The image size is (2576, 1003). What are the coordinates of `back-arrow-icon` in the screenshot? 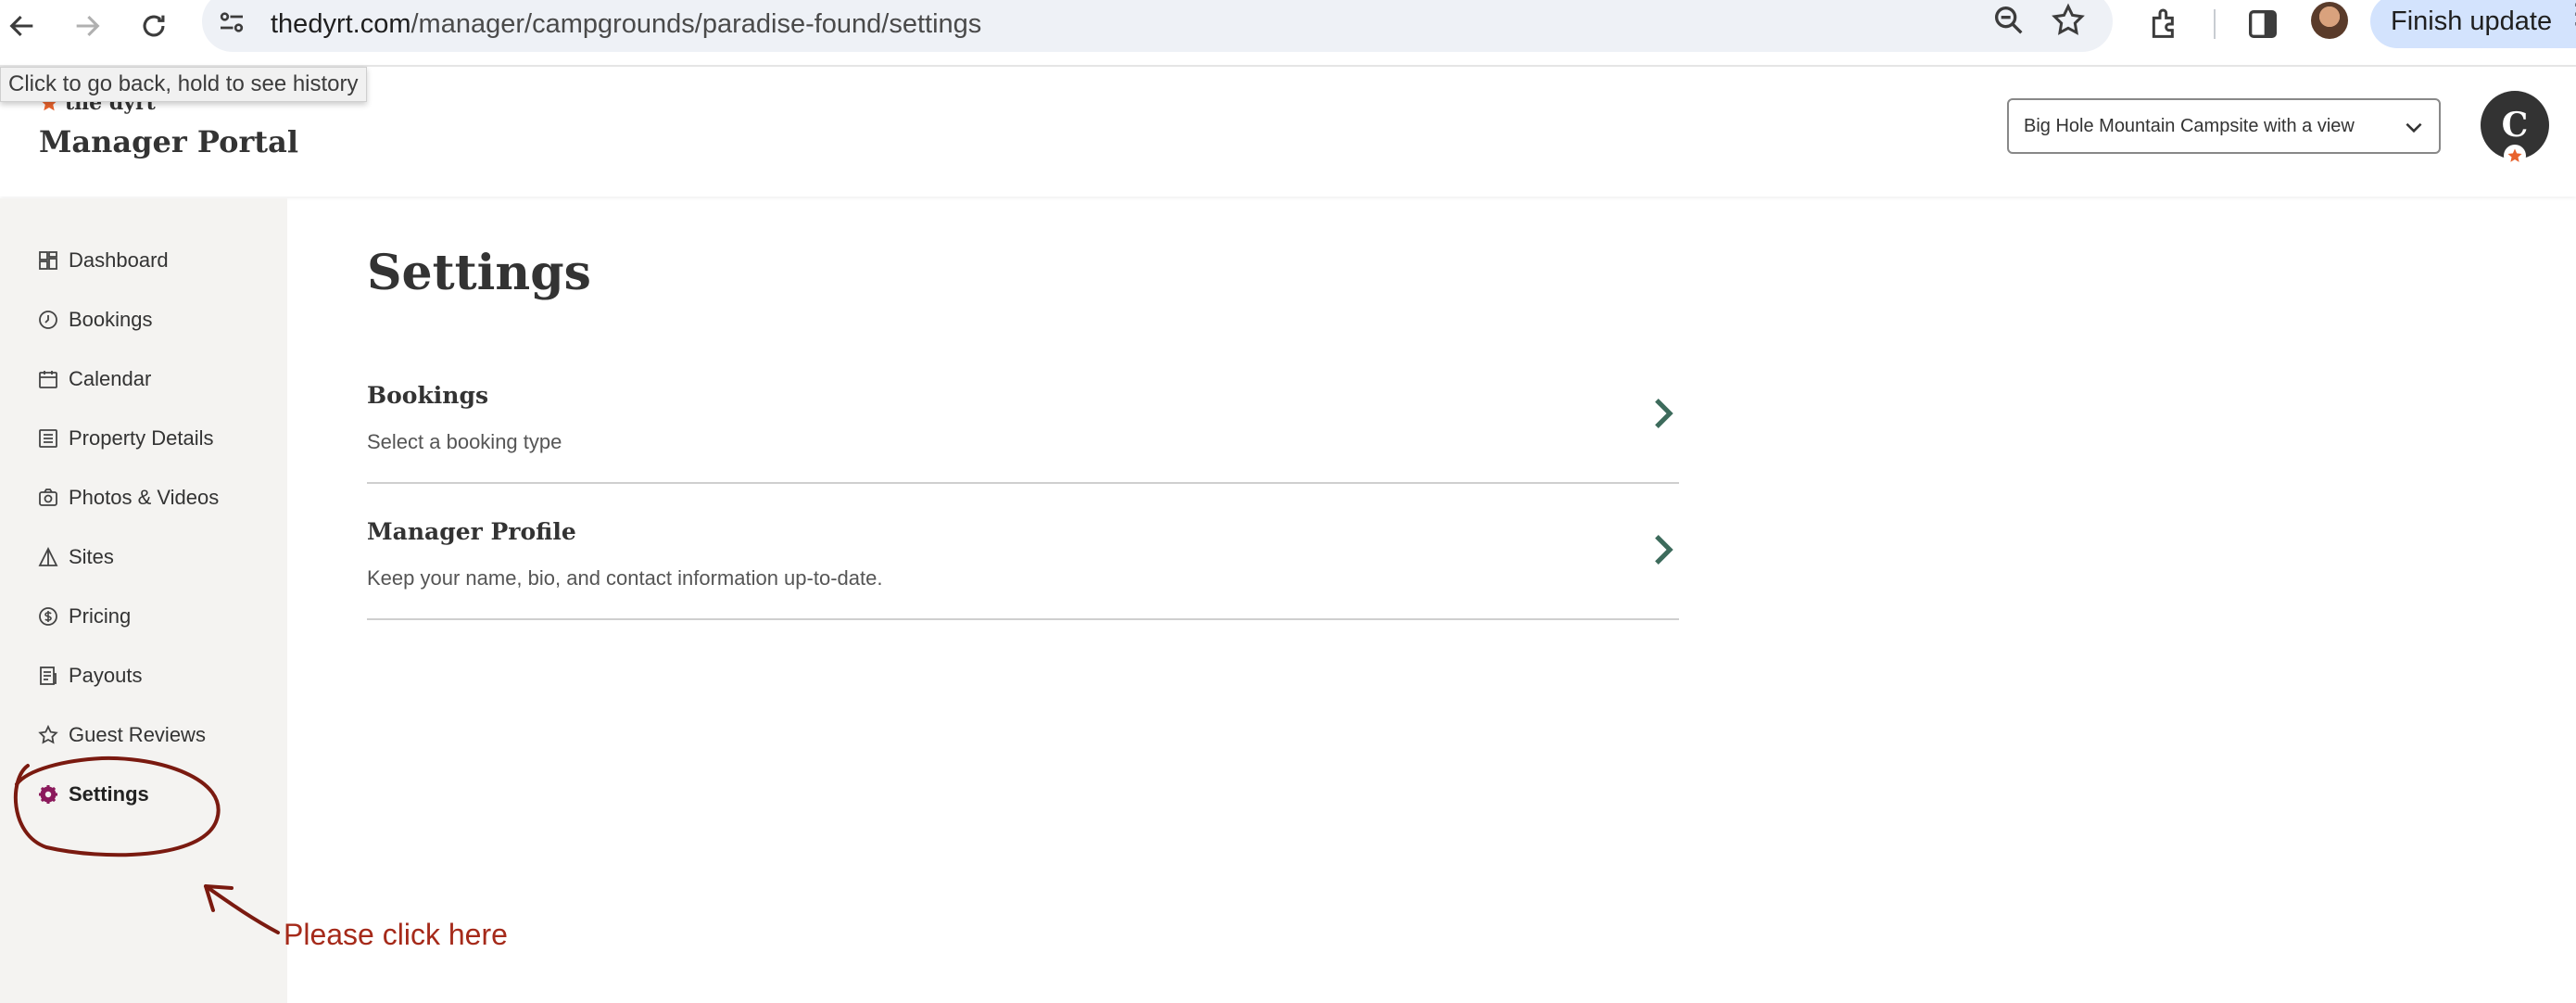 It's located at (21, 26).